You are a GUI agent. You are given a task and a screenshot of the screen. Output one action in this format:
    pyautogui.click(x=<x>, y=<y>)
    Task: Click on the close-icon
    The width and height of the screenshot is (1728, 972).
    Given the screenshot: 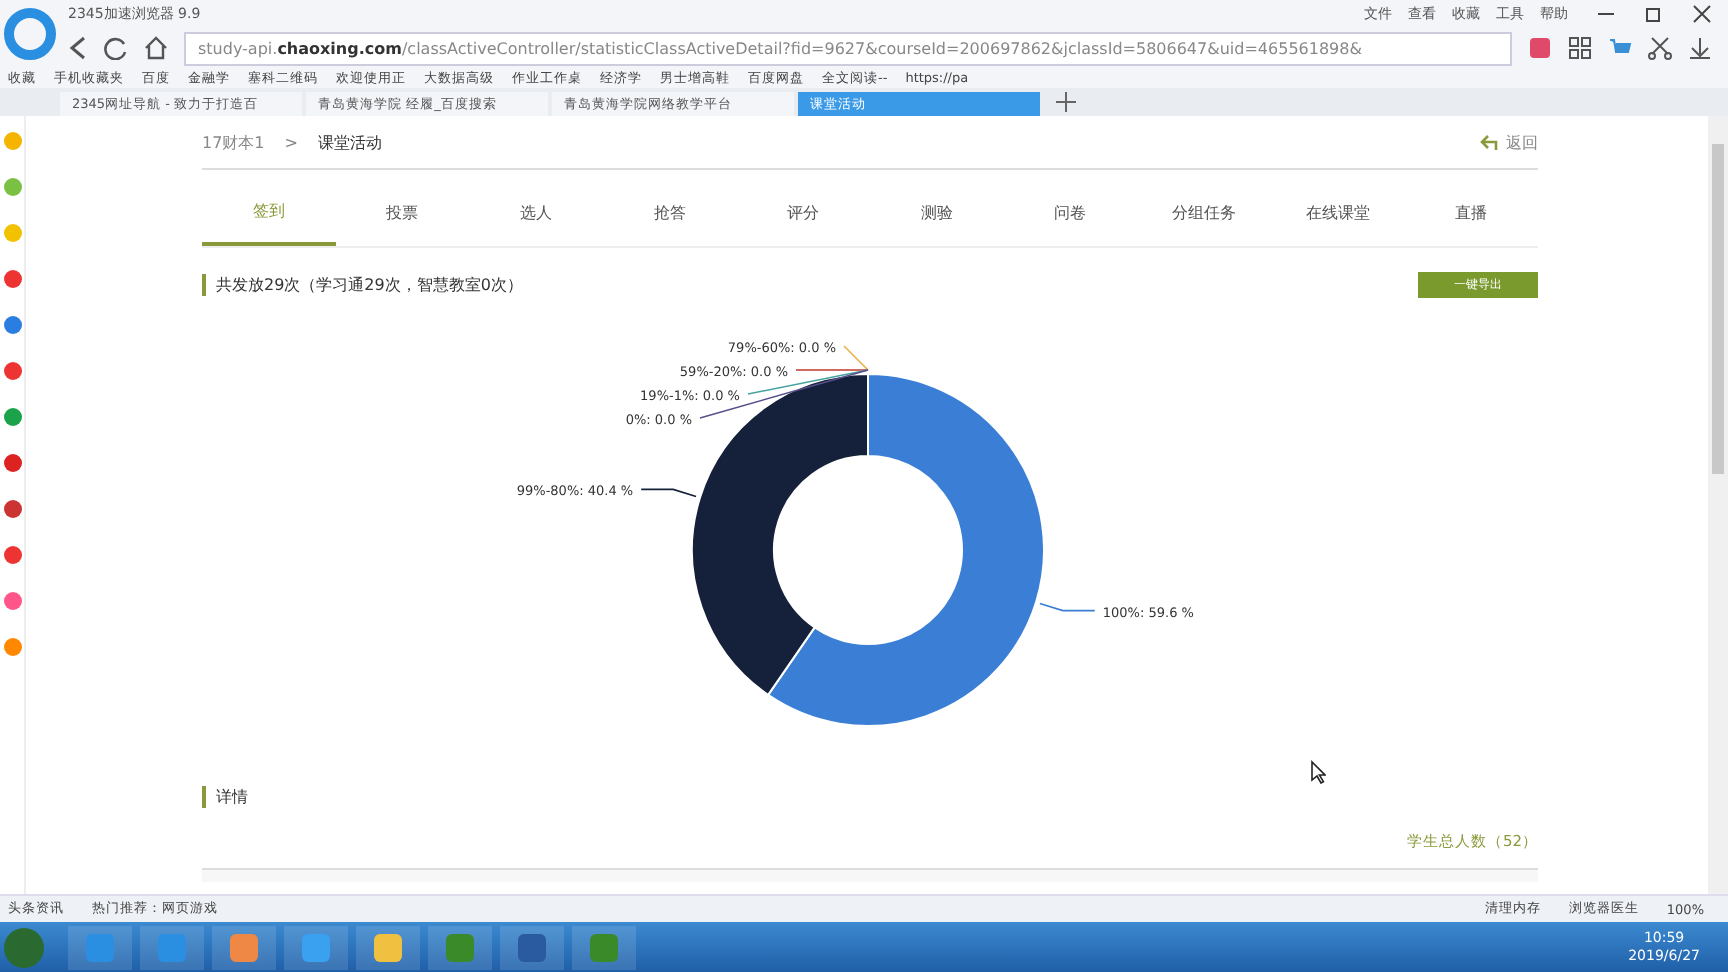 What is the action you would take?
    pyautogui.click(x=1702, y=14)
    